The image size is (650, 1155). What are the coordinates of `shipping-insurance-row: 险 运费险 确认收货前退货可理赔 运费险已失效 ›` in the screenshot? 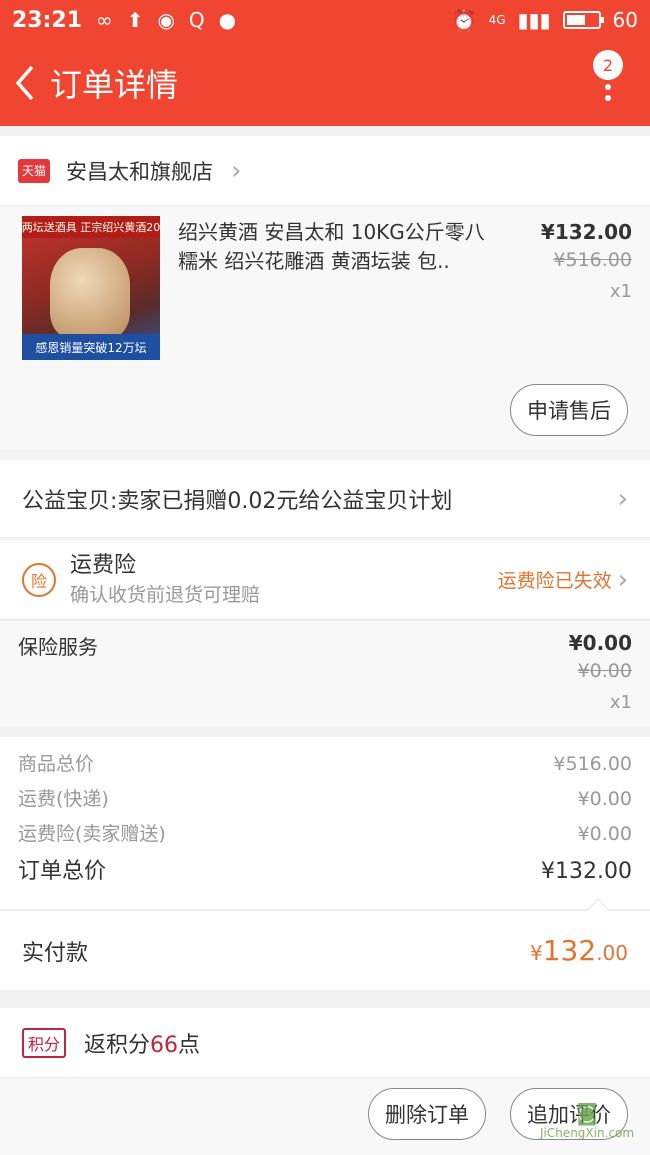 It's located at (325, 580).